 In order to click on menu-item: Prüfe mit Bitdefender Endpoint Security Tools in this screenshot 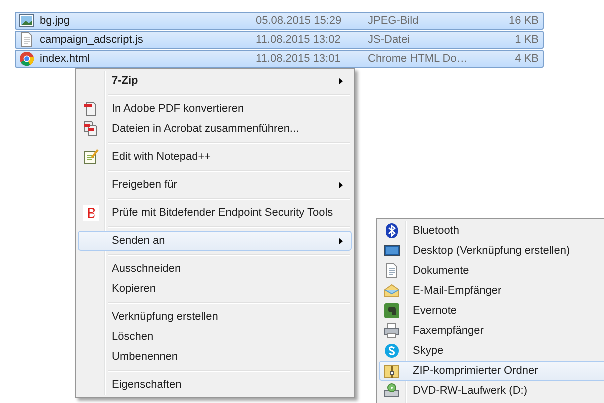, I will do `click(215, 213)`.